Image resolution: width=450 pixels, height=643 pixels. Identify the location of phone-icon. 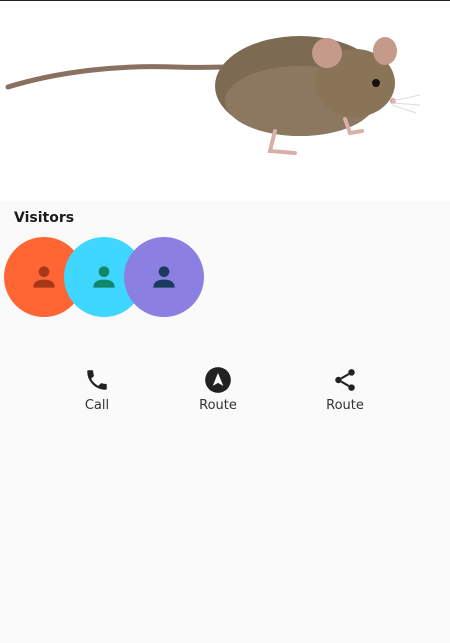
(97, 380).